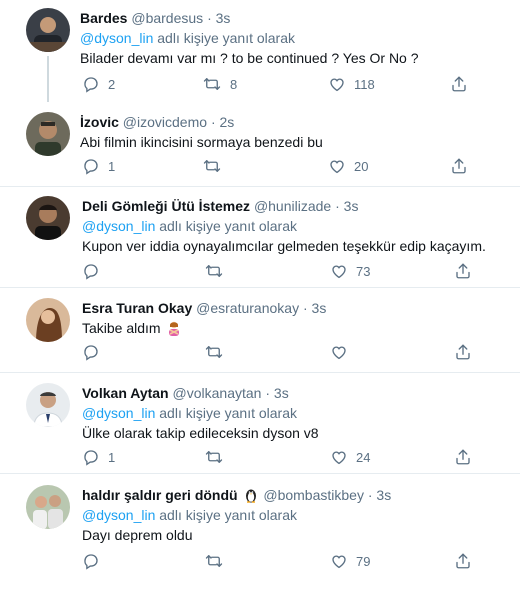 The width and height of the screenshot is (520, 611). I want to click on like-count: 79, so click(363, 561).